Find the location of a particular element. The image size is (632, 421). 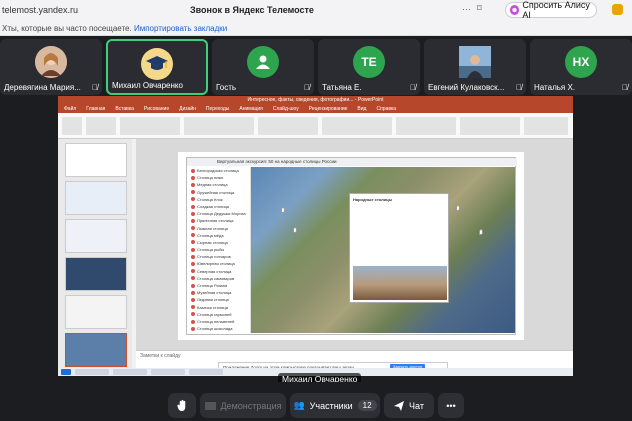

participant-tile: Евгений Кулаковск... 🎙̸ is located at coordinates (475, 67).